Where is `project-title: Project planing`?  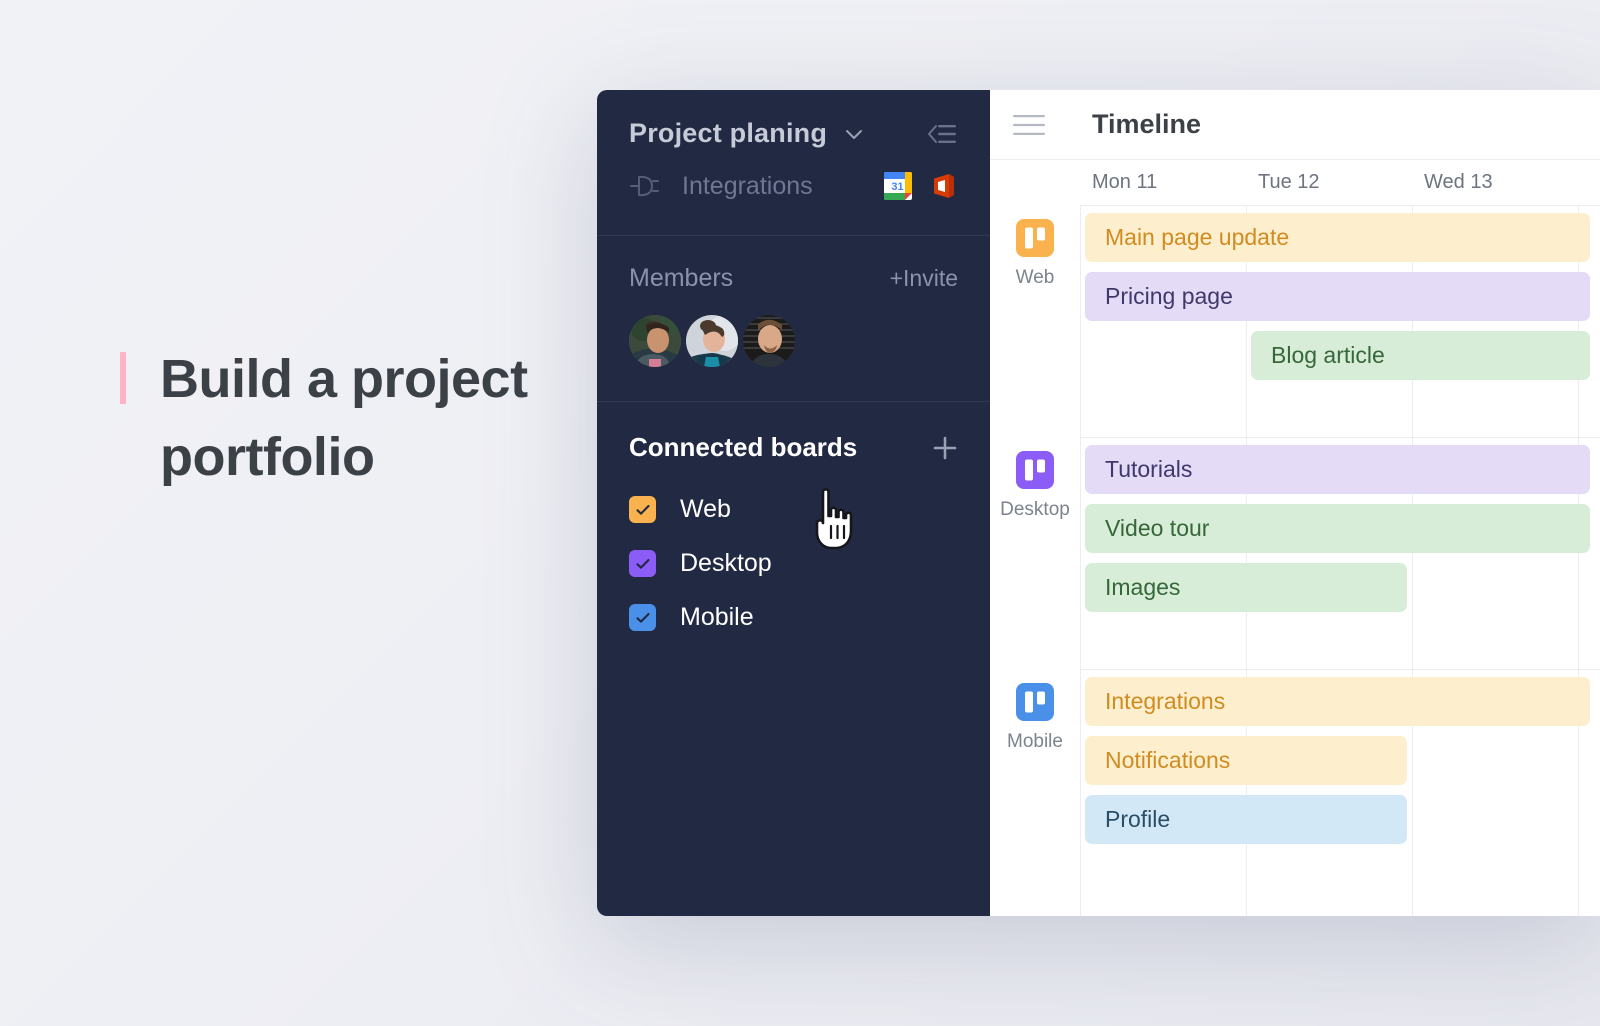 project-title: Project planing is located at coordinates (728, 133).